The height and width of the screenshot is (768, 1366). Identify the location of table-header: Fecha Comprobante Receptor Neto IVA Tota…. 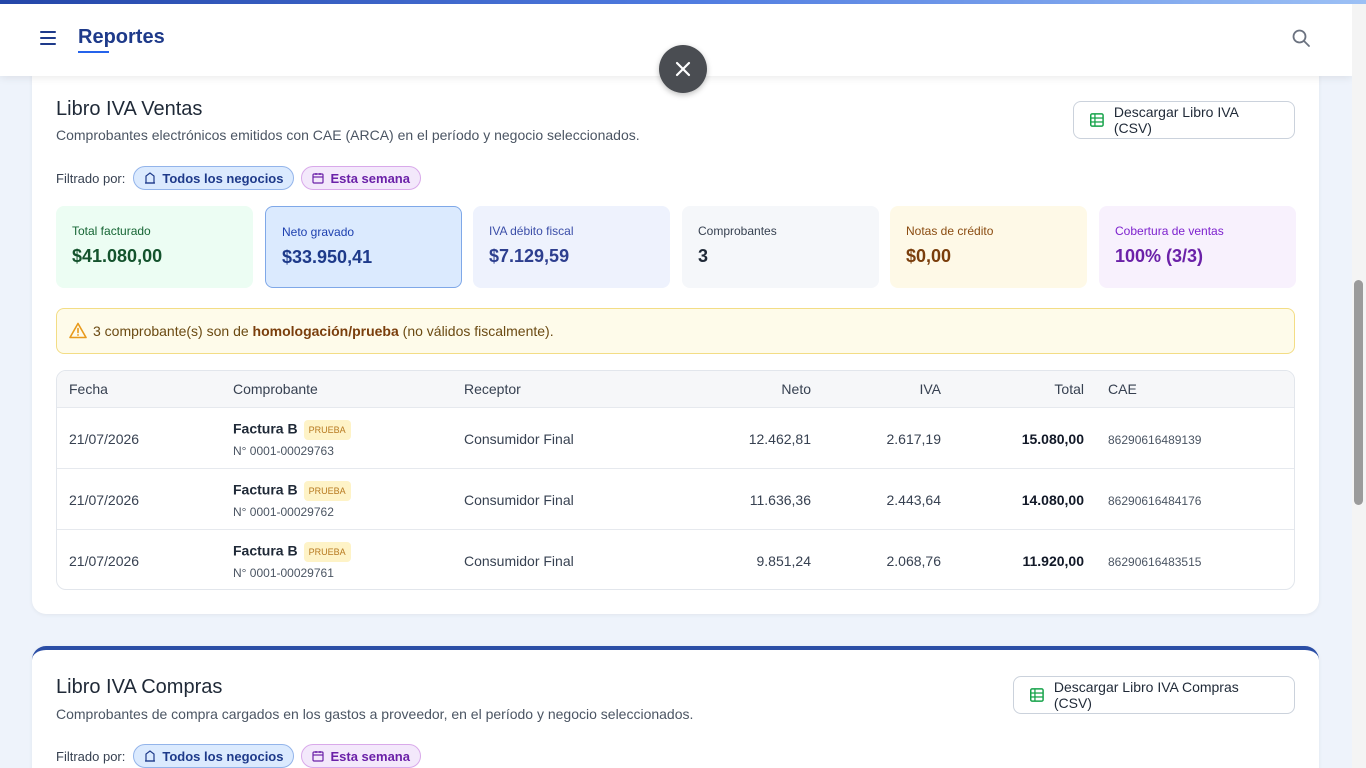
(675, 389).